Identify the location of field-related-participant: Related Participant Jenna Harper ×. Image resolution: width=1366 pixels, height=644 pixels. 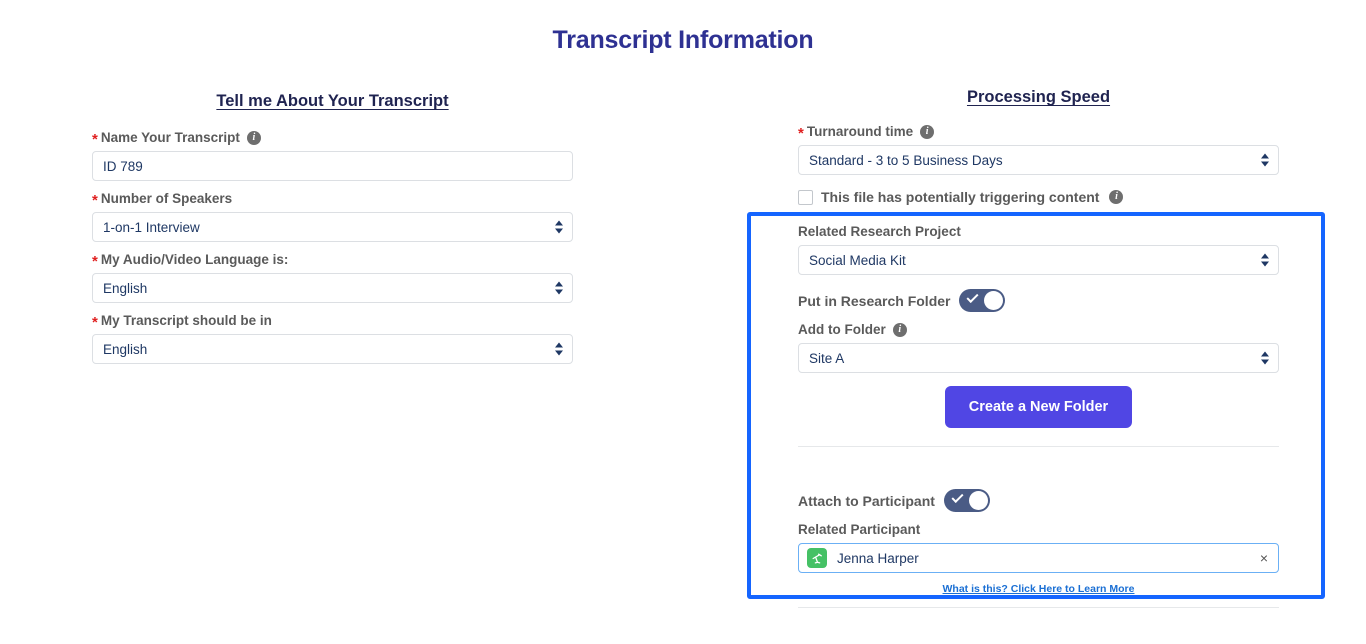
(1038, 547).